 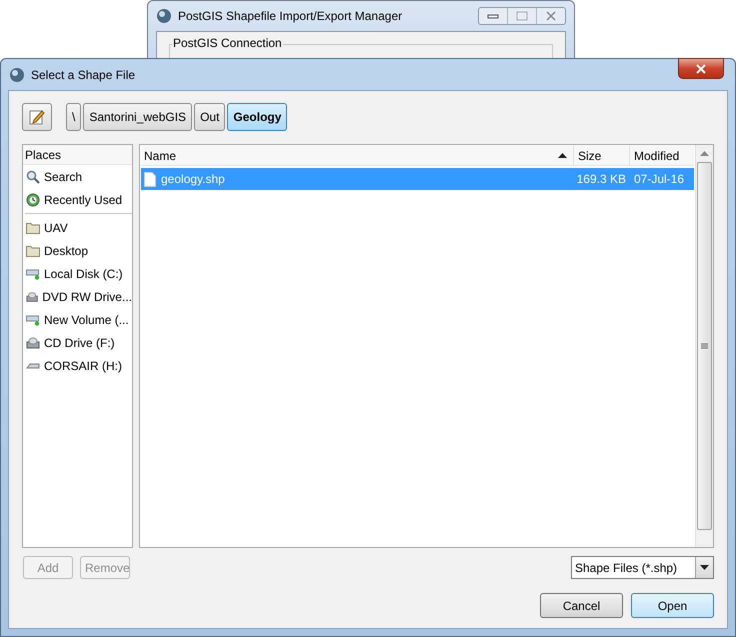 What do you see at coordinates (601, 179) in the screenshot?
I see `file-size: 169.3 KB` at bounding box center [601, 179].